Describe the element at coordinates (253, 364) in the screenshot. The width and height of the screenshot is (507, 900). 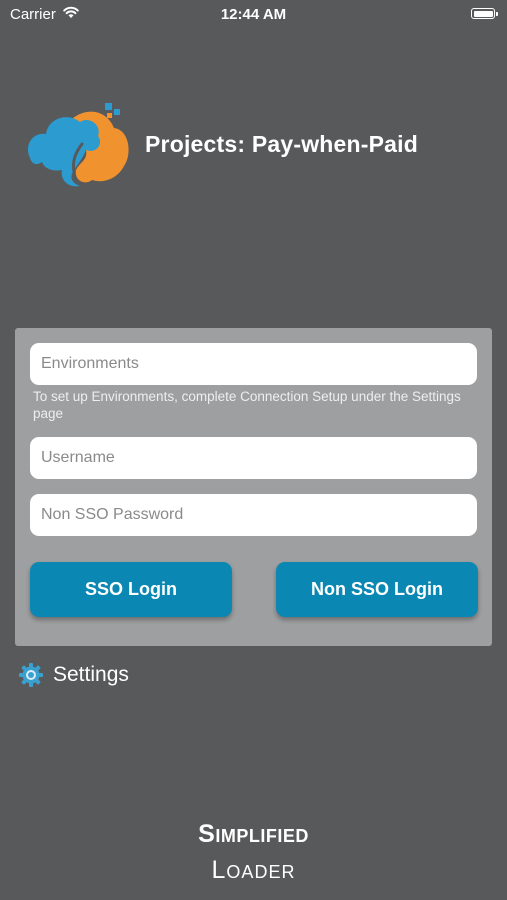
I see `environments-field` at that location.